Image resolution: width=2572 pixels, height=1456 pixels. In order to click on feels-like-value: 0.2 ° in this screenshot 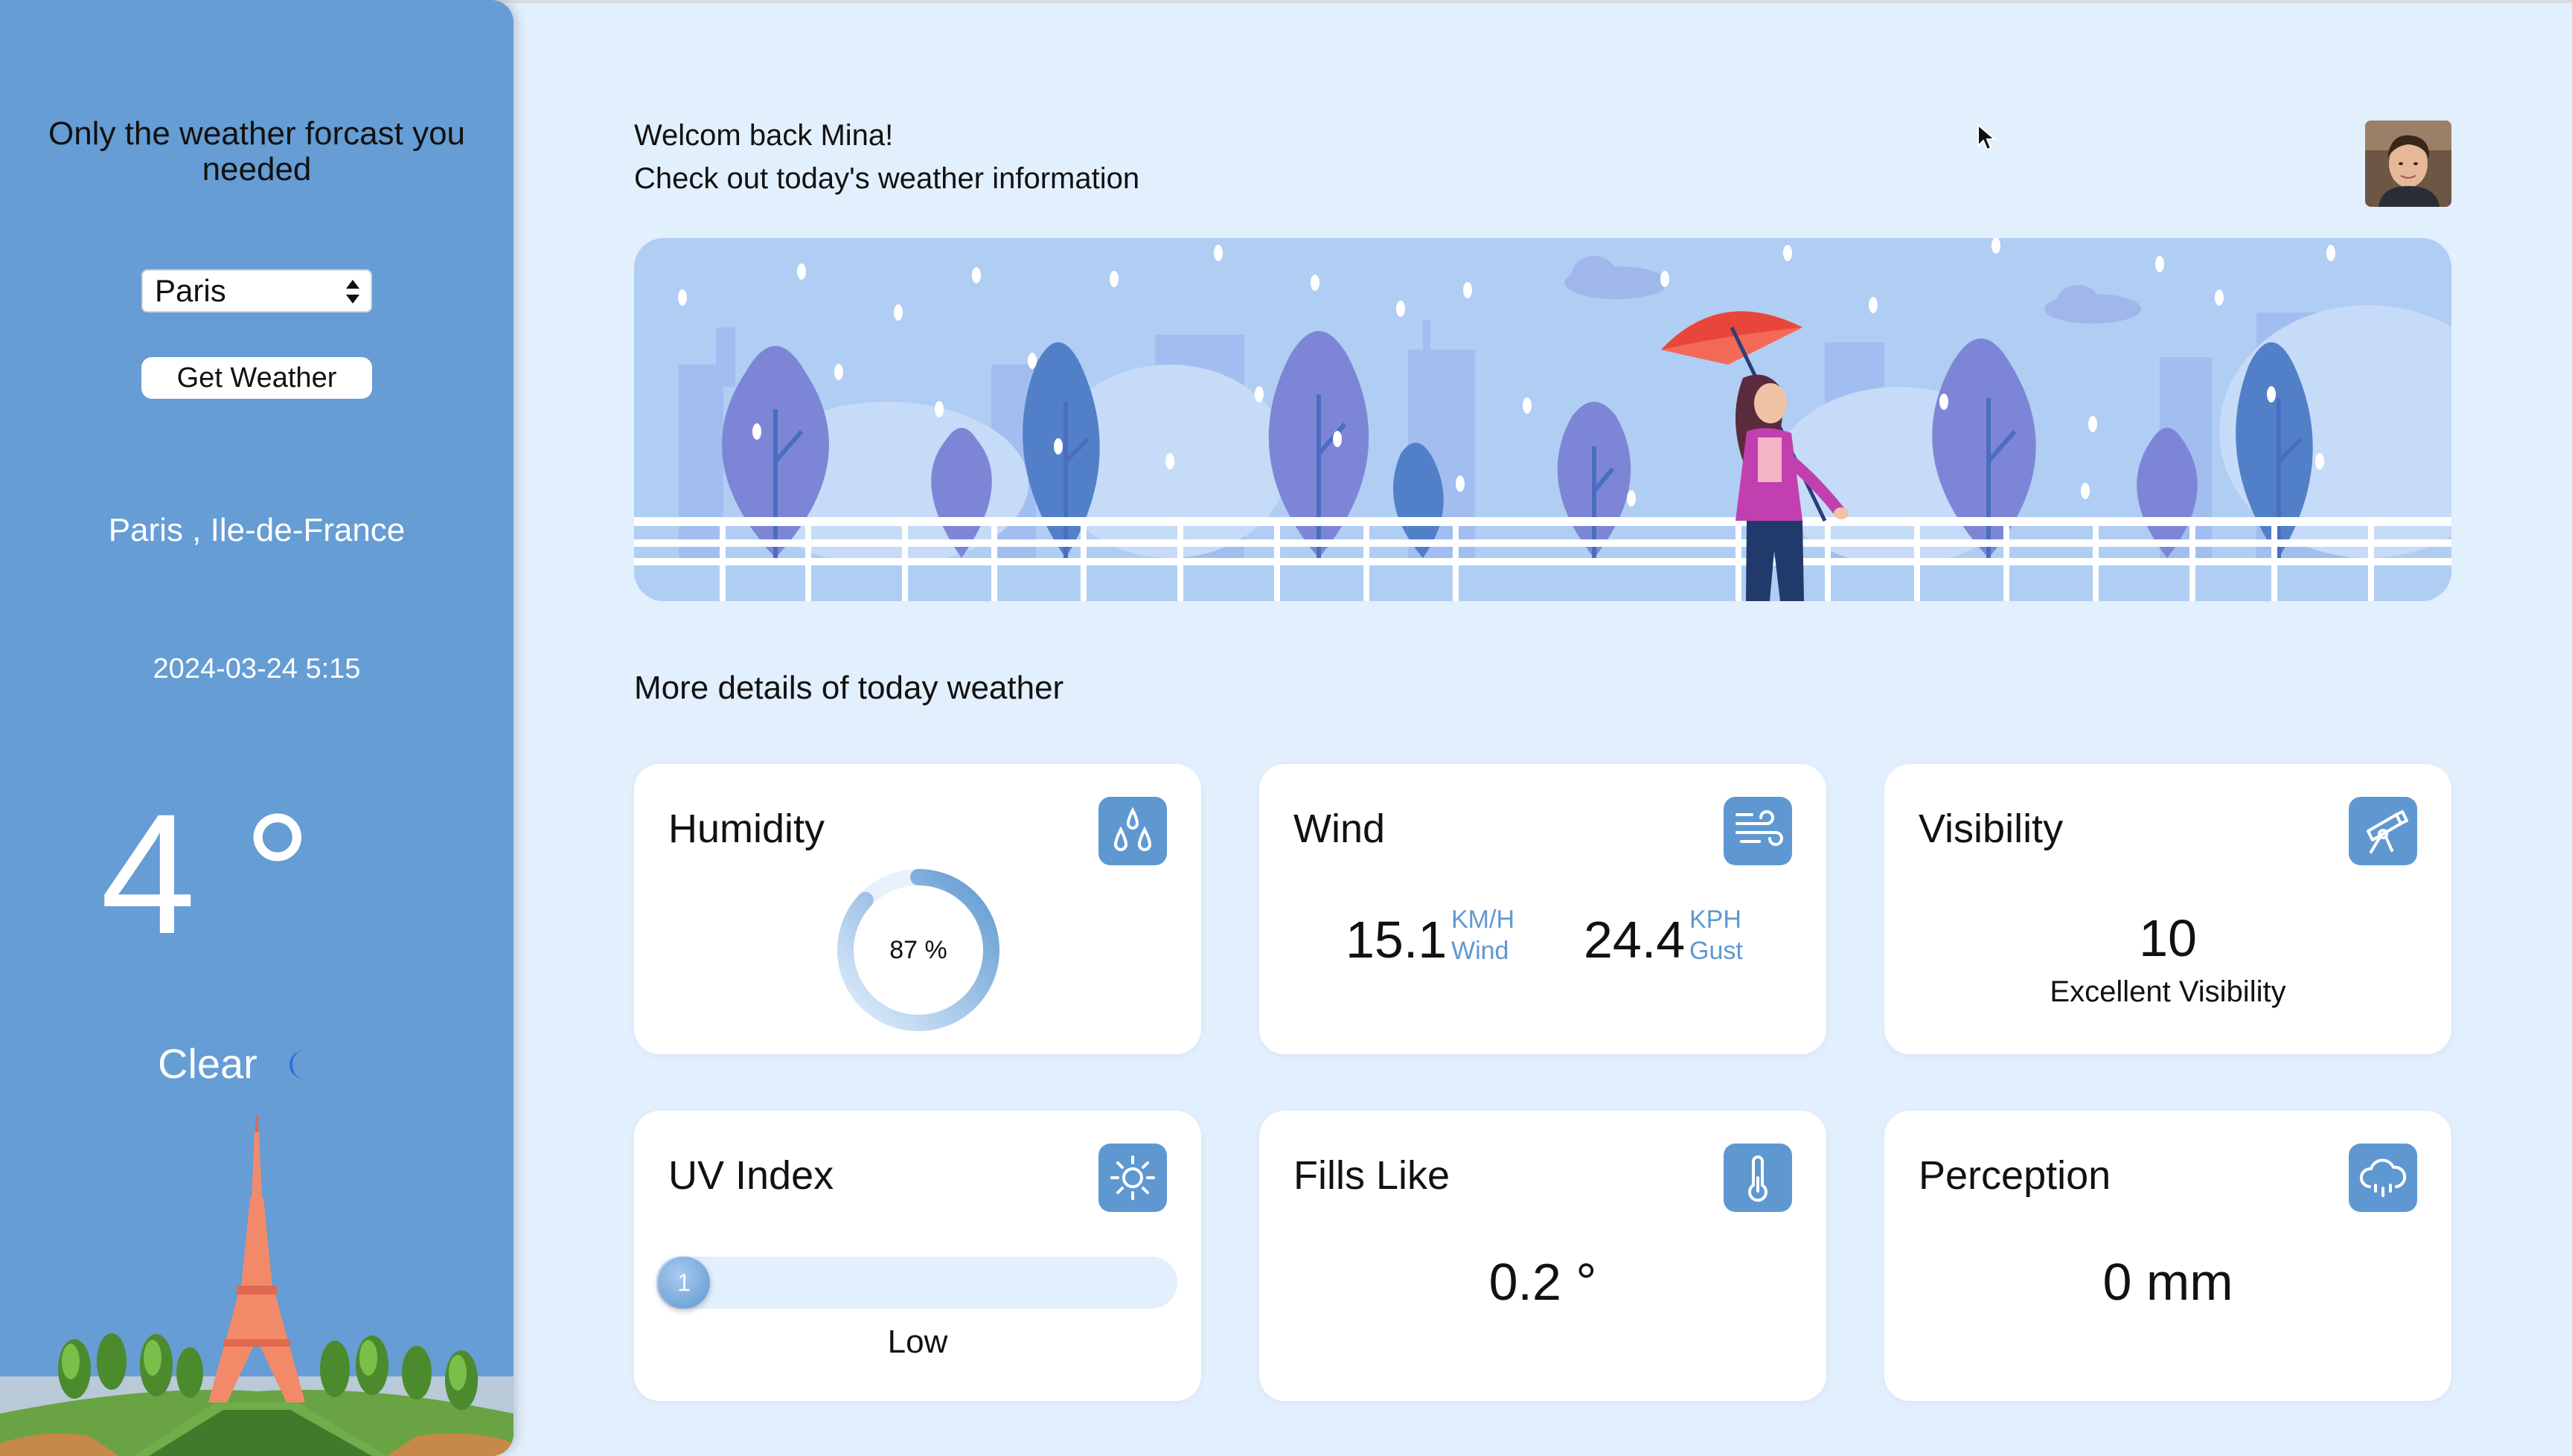, I will do `click(1542, 1282)`.